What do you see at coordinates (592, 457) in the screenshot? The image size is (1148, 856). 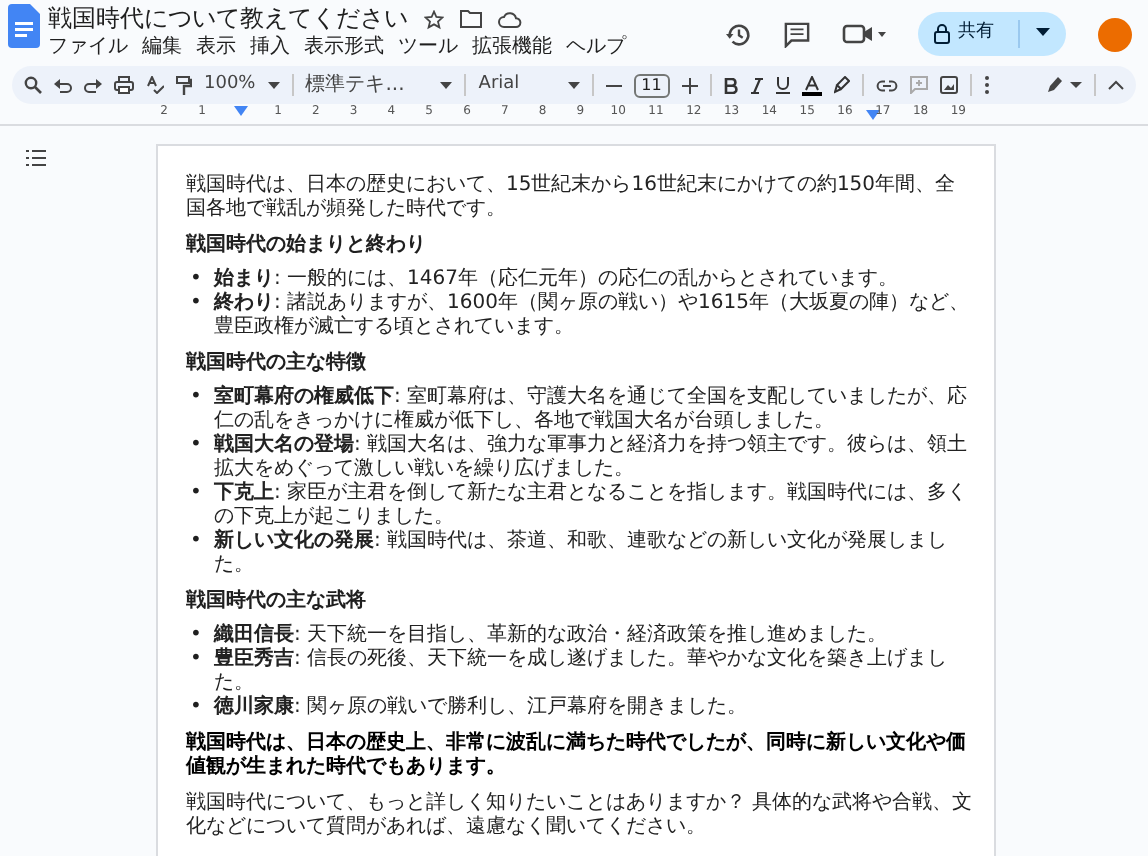 I see `list-item: 戦国大名の登場: 戦国大名は、強力な軍事力と経済力を持つ領主です。彼らは、領土拡大をめぐって激しい戦いを繰り広げました。` at bounding box center [592, 457].